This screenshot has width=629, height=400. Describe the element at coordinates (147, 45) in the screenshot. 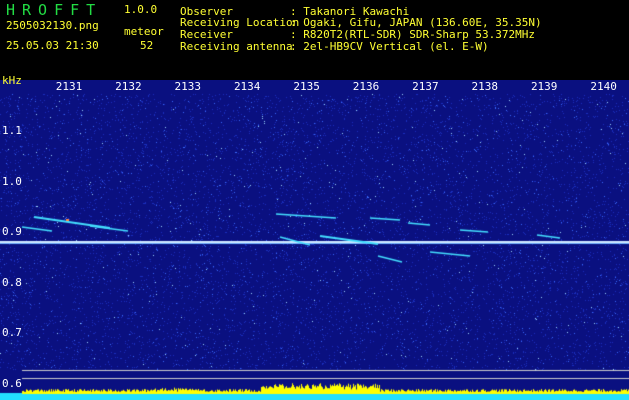

I see `meteor-count: 52` at that location.